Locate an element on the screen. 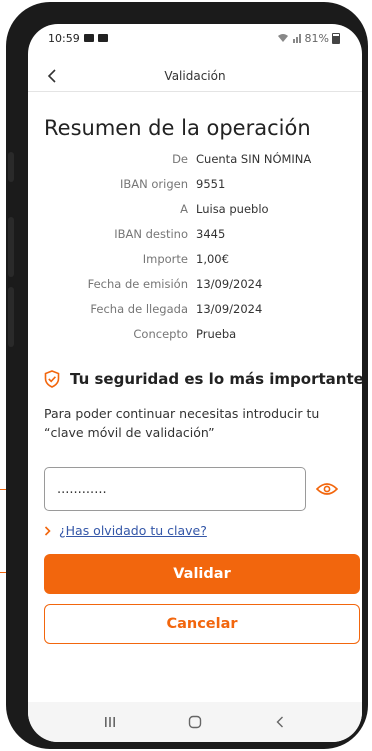  wifi-icon is located at coordinates (282, 38).